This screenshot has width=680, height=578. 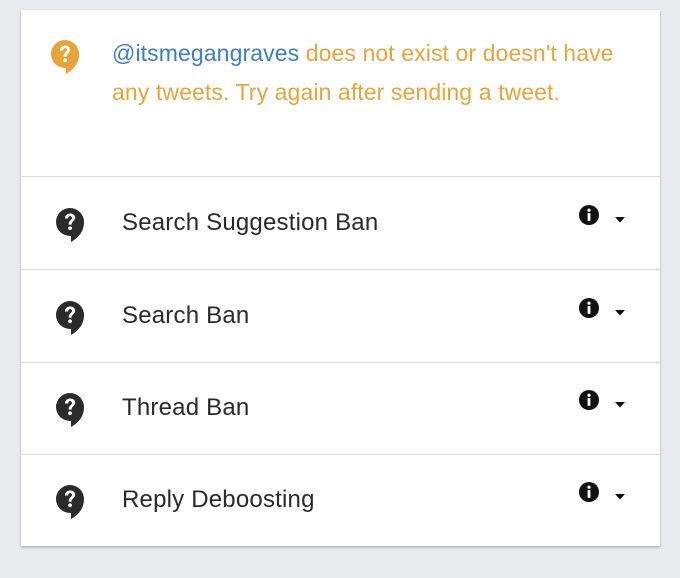 I want to click on check-label: Thread Ban, so click(x=186, y=407).